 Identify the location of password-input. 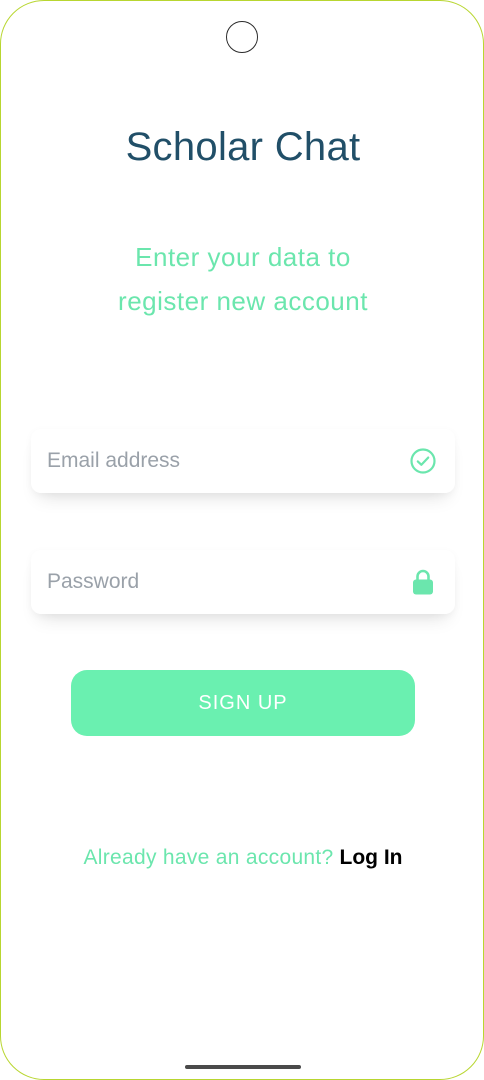
(217, 582).